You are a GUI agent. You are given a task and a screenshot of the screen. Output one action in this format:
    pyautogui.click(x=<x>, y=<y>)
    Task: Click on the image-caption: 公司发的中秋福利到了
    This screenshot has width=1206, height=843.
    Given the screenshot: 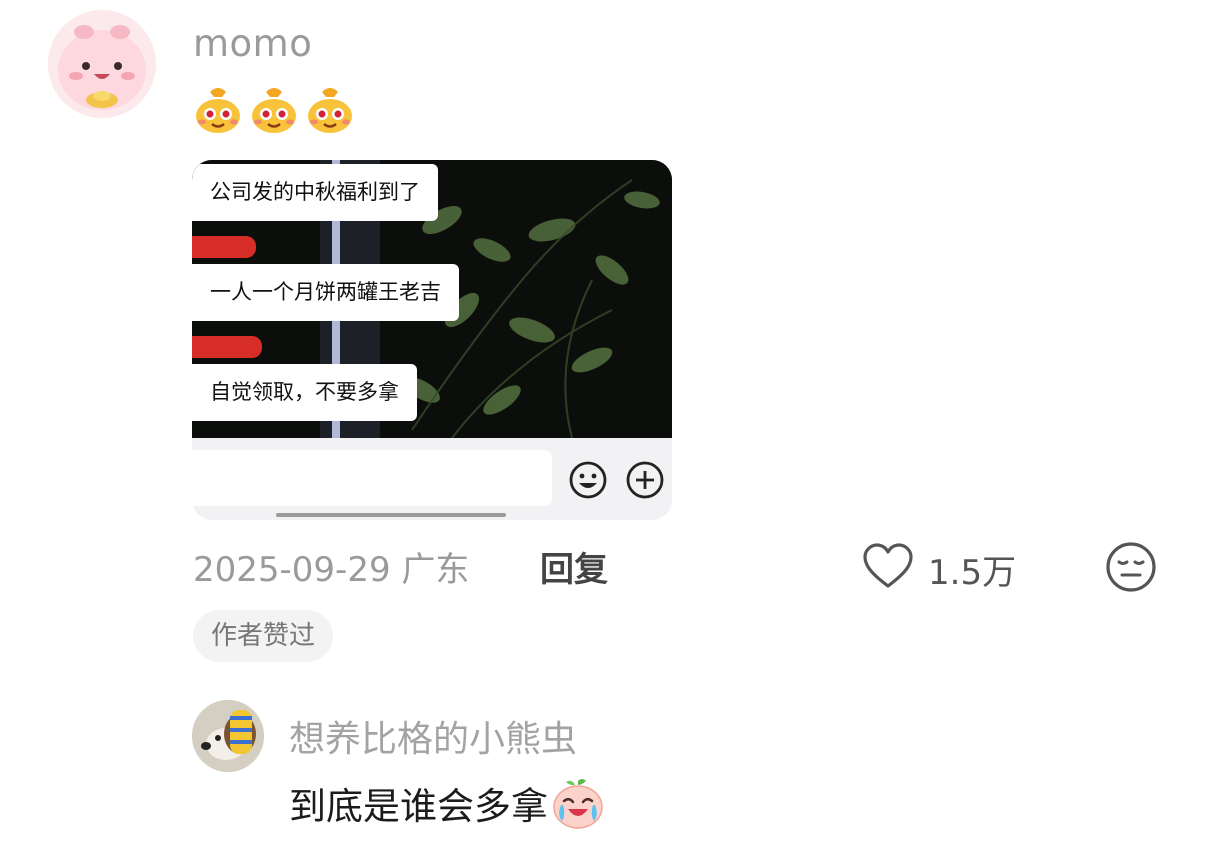 What is the action you would take?
    pyautogui.click(x=315, y=192)
    